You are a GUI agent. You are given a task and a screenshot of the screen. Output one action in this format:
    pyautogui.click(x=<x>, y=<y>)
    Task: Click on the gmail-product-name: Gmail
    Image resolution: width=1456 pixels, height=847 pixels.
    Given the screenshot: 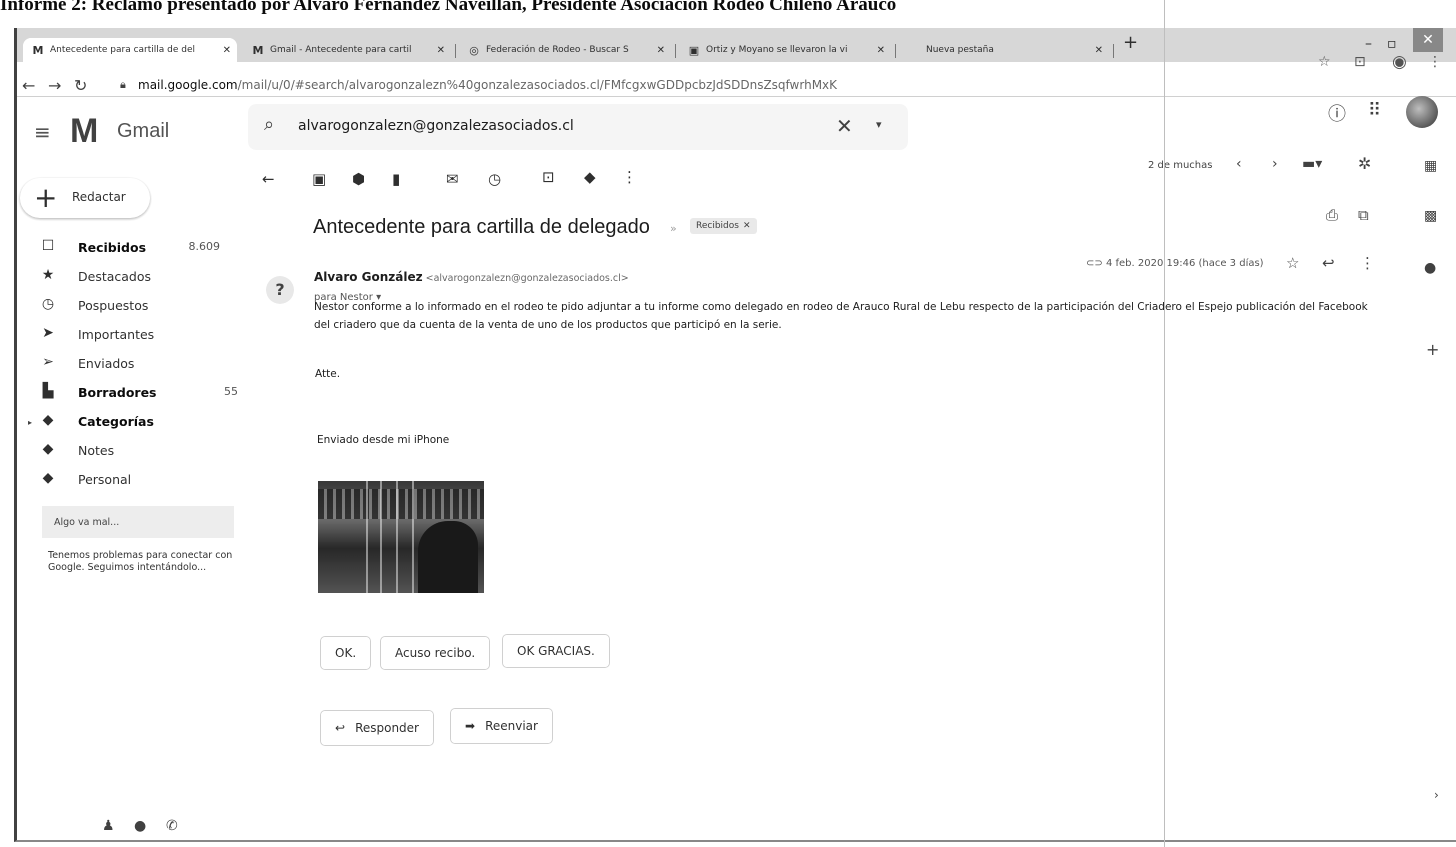 What is the action you would take?
    pyautogui.click(x=143, y=131)
    